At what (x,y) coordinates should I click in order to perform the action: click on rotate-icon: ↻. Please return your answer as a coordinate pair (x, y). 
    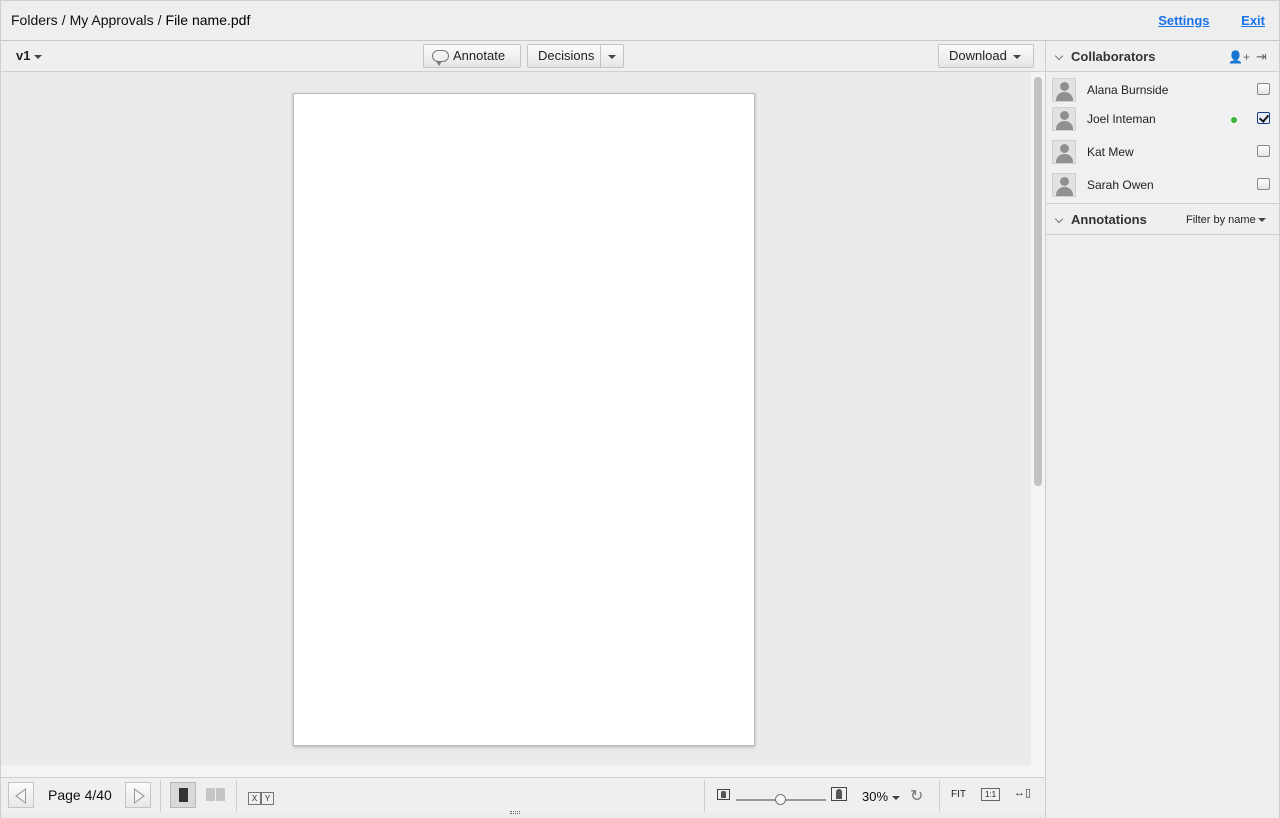
    Looking at the image, I should click on (916, 796).